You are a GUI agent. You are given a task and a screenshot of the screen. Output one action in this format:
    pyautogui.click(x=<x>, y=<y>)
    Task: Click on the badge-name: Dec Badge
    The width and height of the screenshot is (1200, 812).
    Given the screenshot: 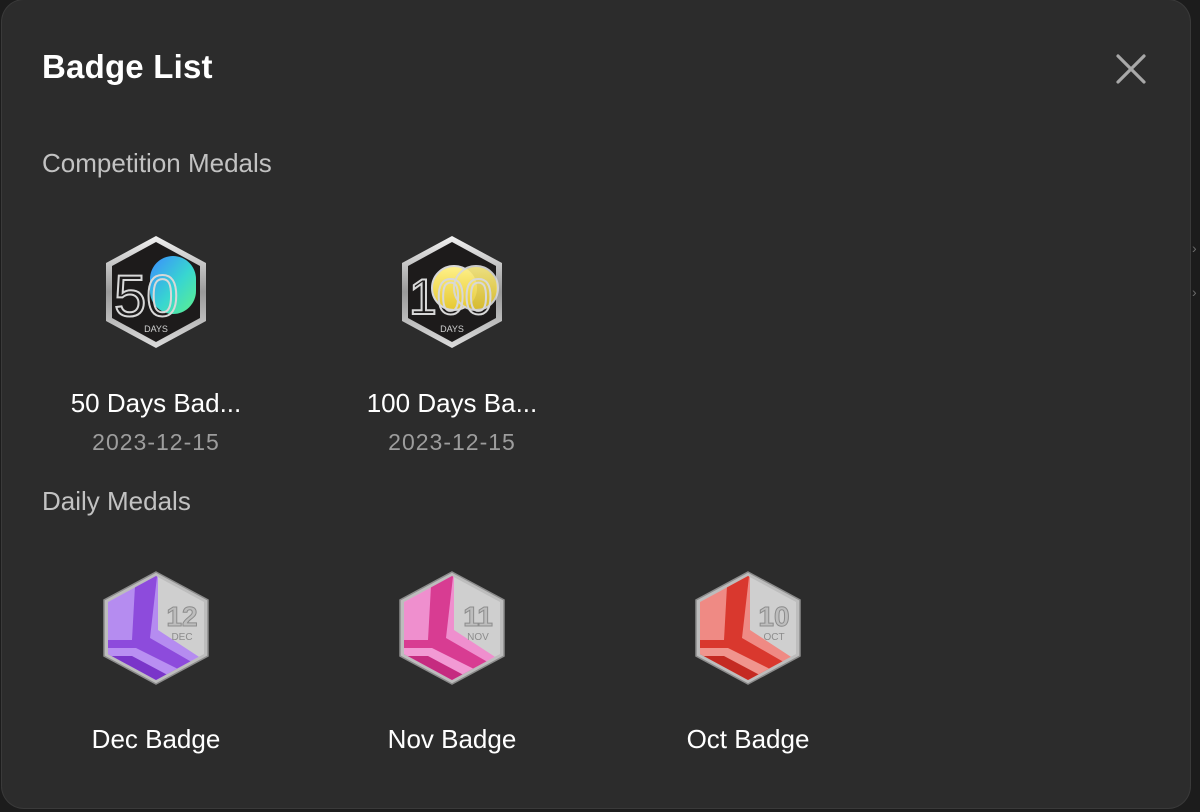 What is the action you would take?
    pyautogui.click(x=156, y=739)
    